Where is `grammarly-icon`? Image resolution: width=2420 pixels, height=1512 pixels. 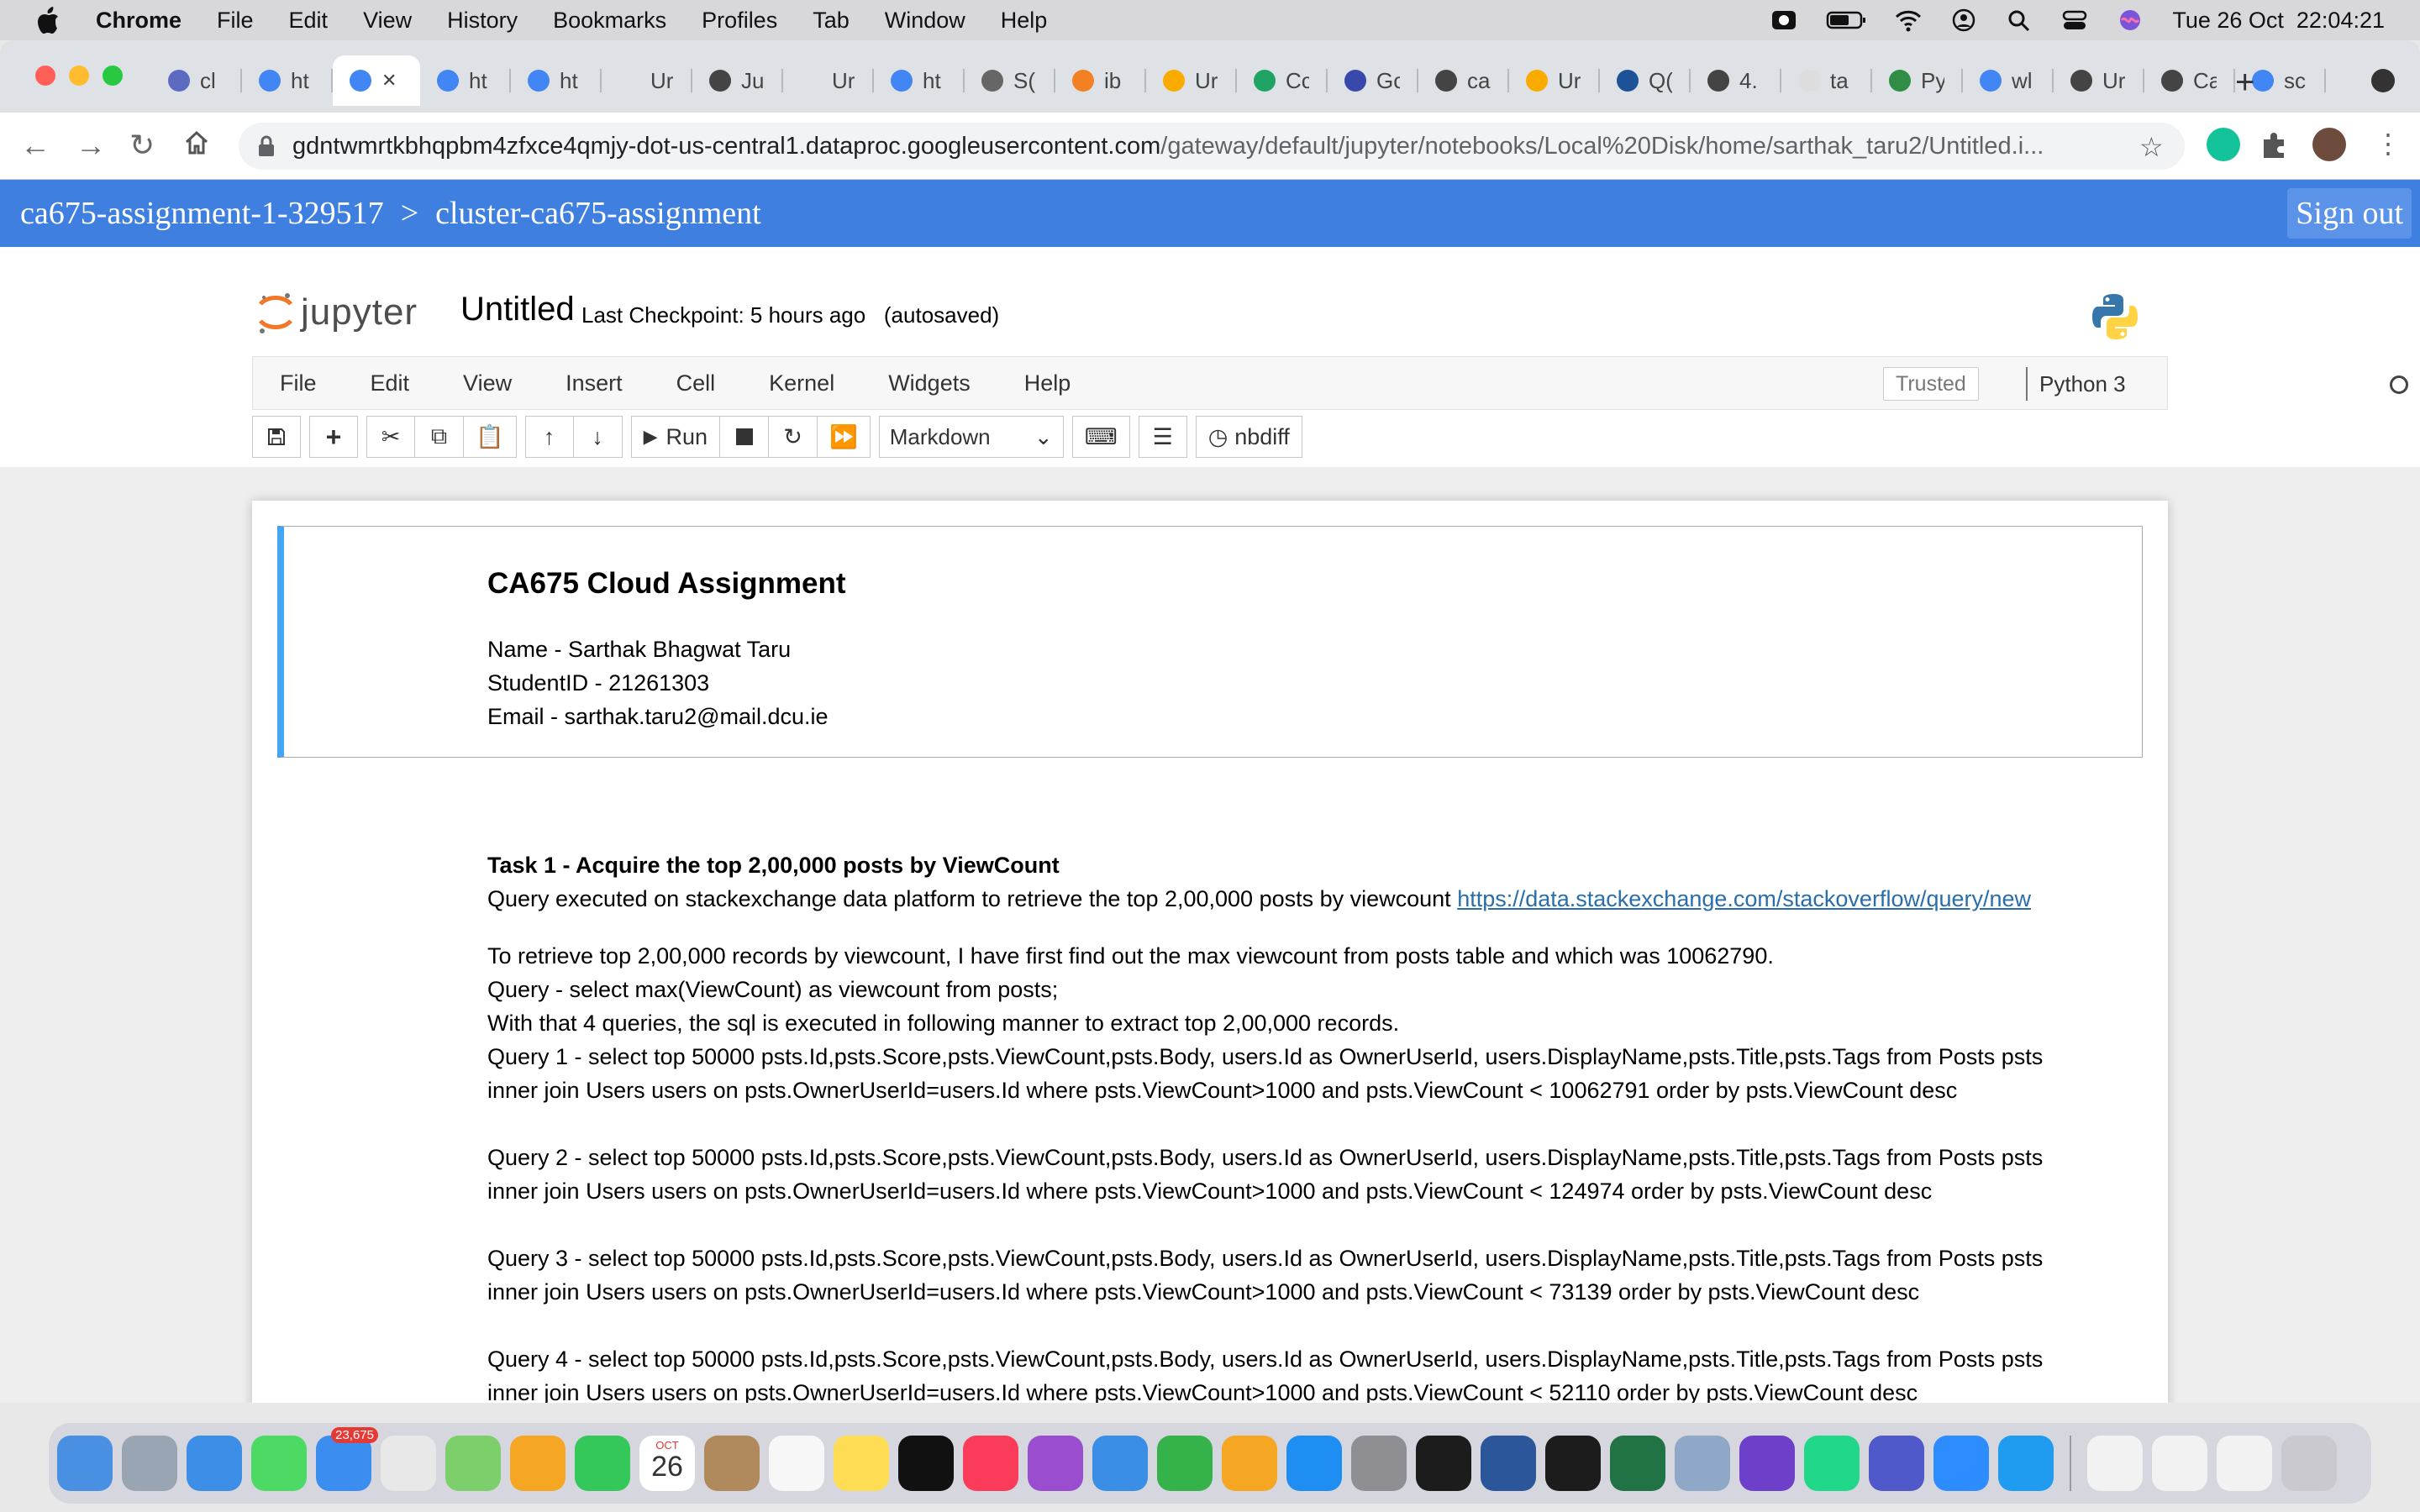 grammarly-icon is located at coordinates (2223, 144).